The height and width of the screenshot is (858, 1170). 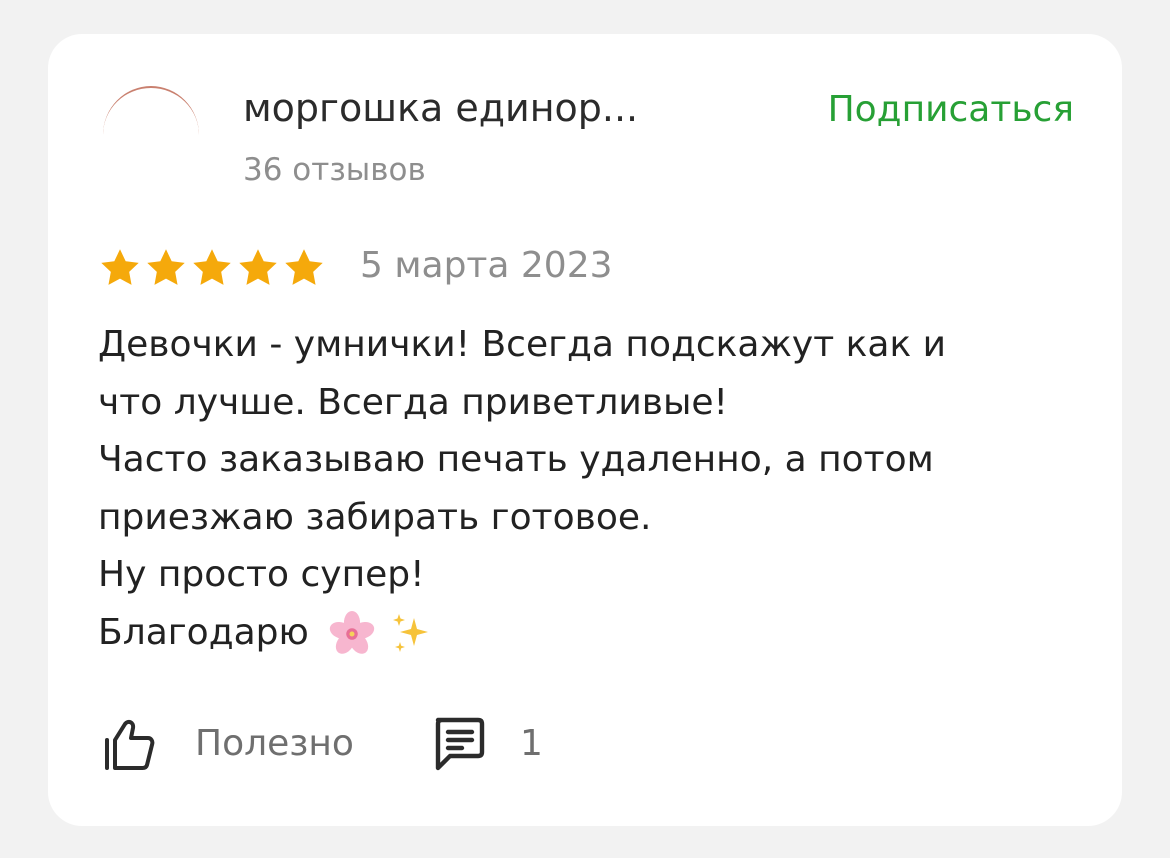 What do you see at coordinates (951, 110) in the screenshot?
I see `subscribe-button: Подписаться` at bounding box center [951, 110].